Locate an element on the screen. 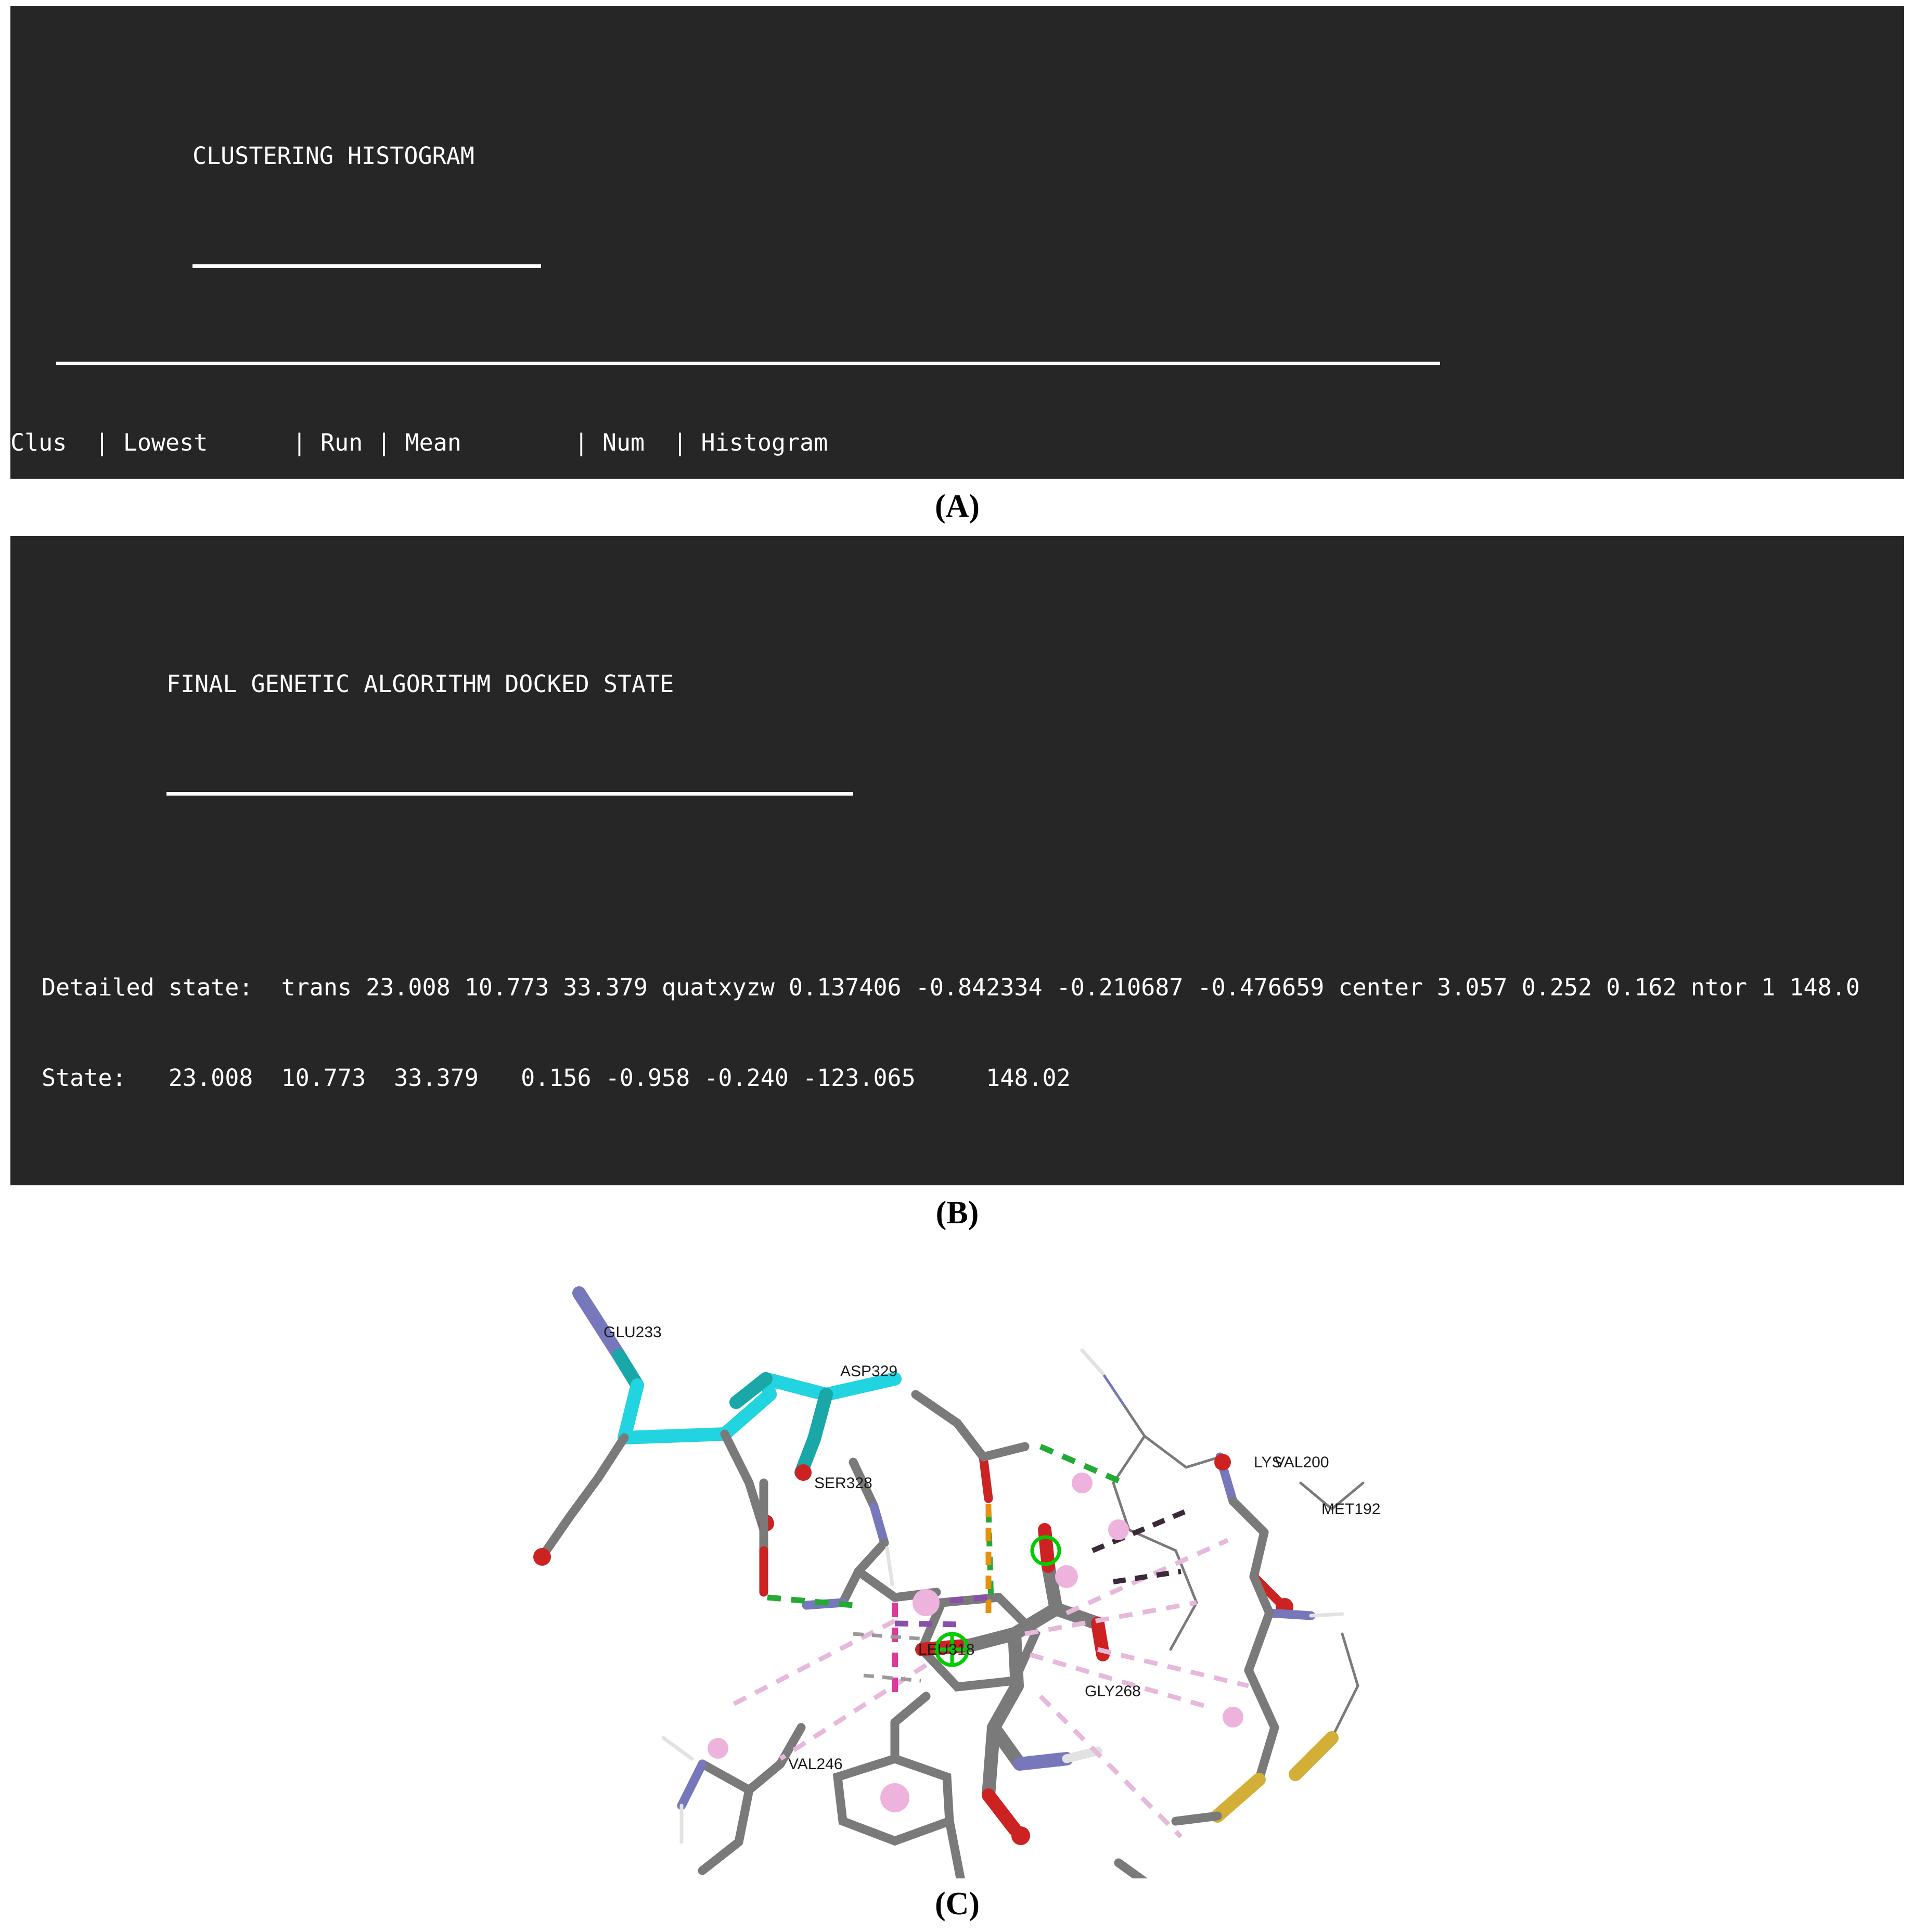 The width and height of the screenshot is (1914, 1932). panel-b-caption: (B) is located at coordinates (957, 1213).